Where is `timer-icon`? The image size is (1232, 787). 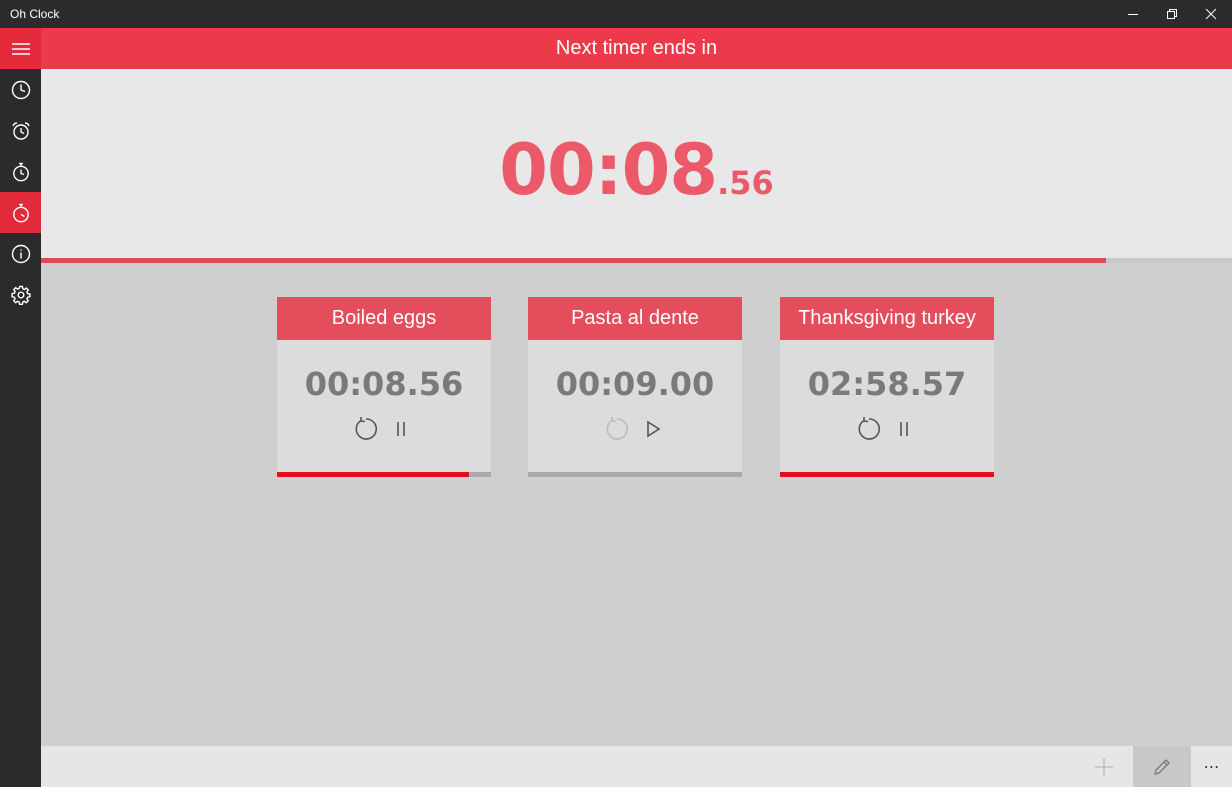
timer-icon is located at coordinates (20, 212).